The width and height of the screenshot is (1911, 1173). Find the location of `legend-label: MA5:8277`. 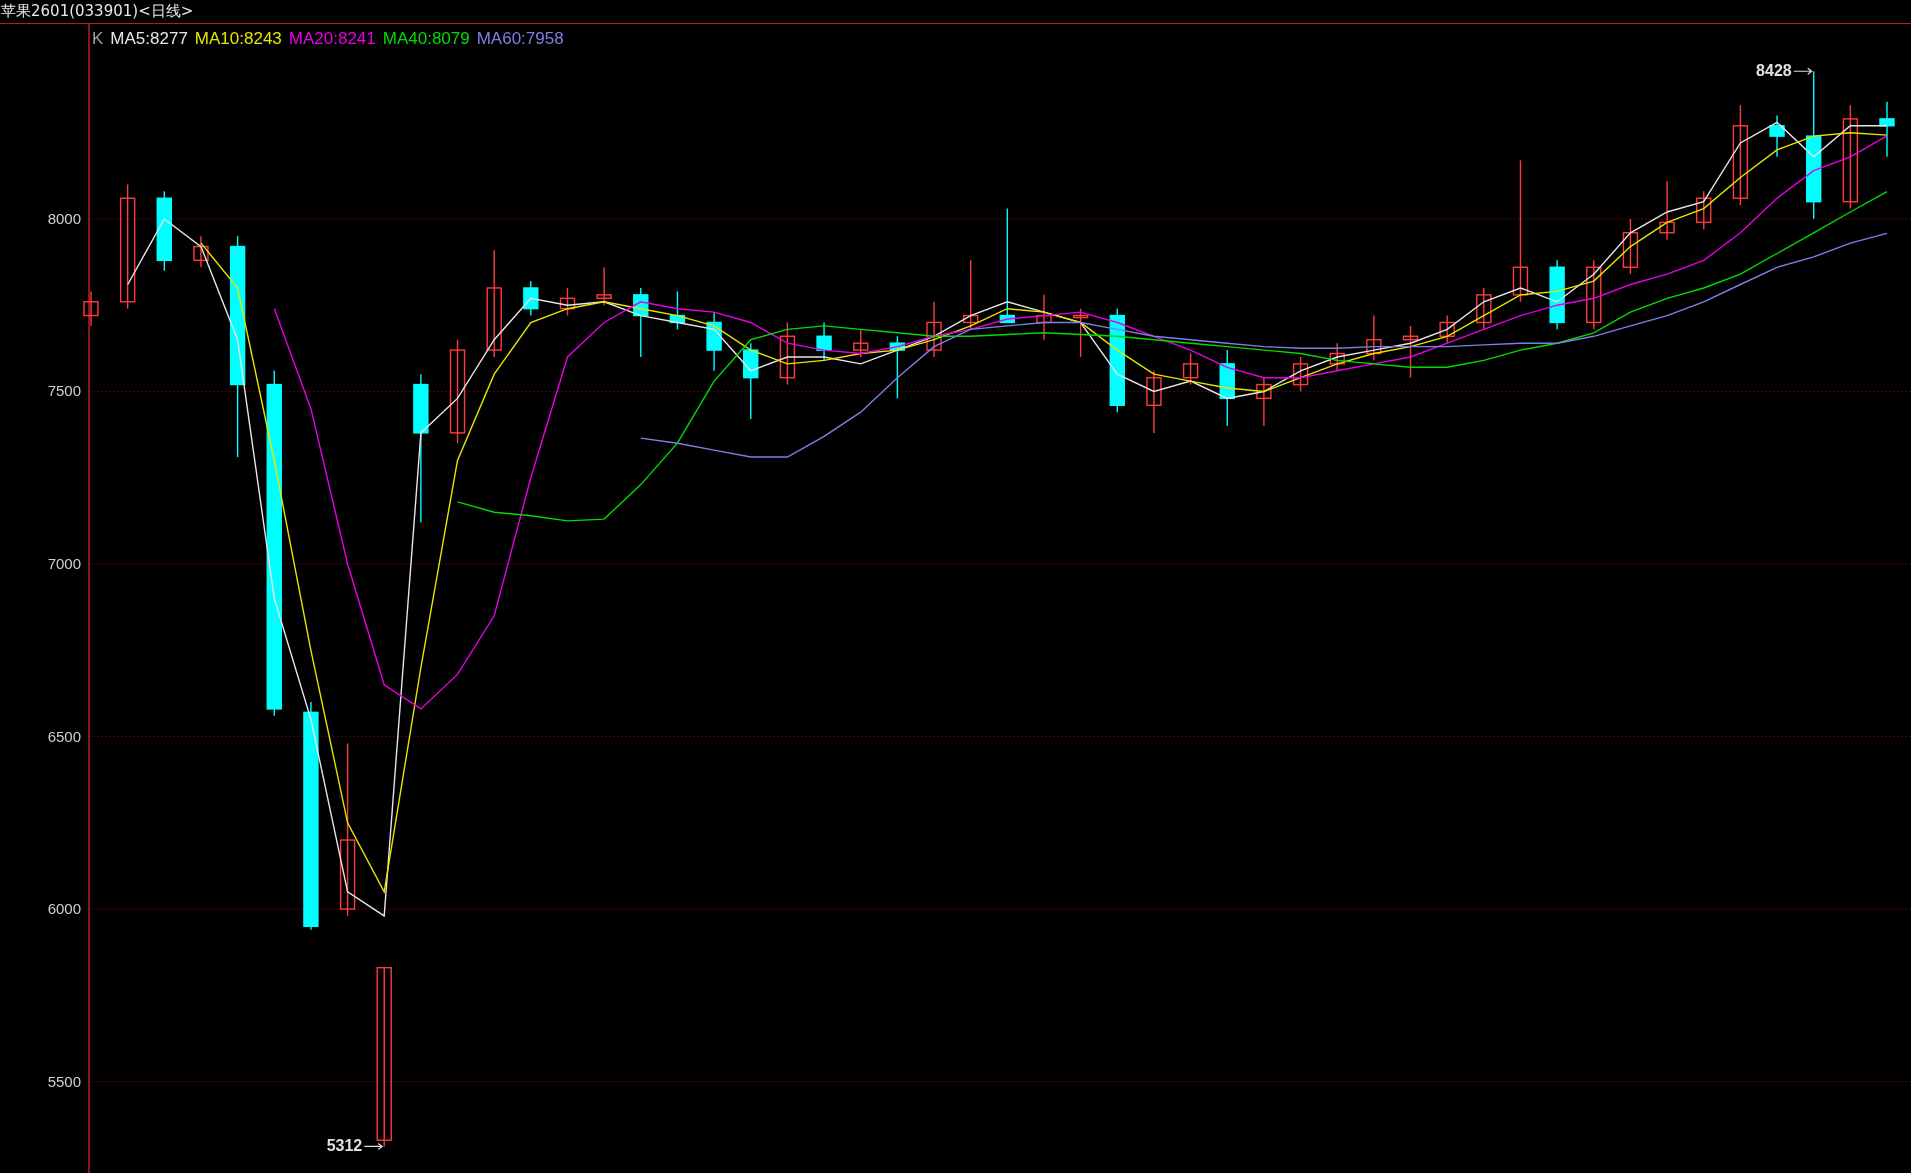

legend-label: MA5:8277 is located at coordinates (149, 39).